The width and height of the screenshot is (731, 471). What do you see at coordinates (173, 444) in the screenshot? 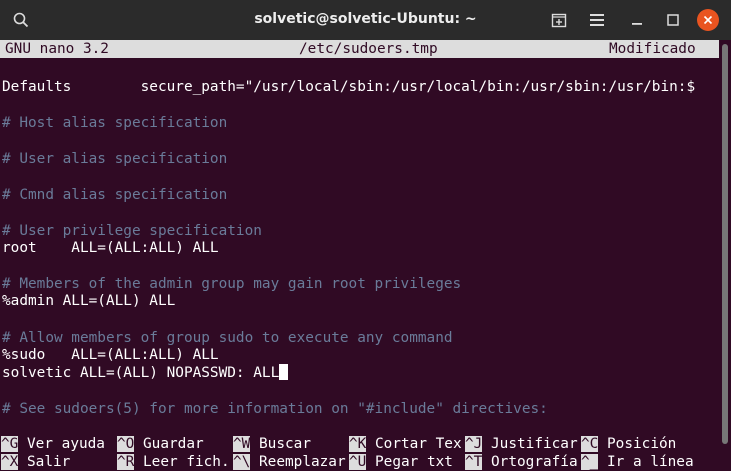
I see `shortcut-label: Guardar` at bounding box center [173, 444].